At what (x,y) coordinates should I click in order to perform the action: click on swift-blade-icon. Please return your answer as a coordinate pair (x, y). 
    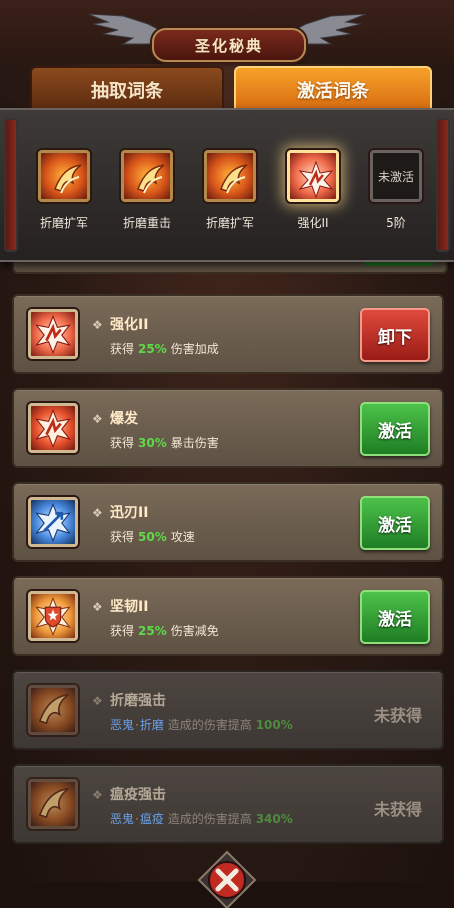
    Looking at the image, I should click on (53, 522).